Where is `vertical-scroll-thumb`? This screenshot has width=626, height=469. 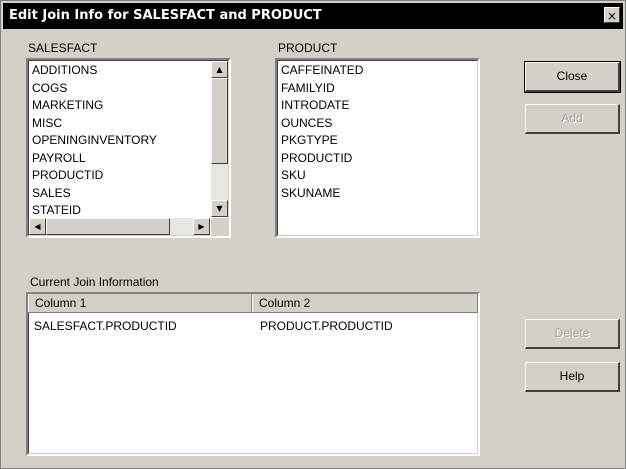
vertical-scroll-thumb is located at coordinates (219, 121).